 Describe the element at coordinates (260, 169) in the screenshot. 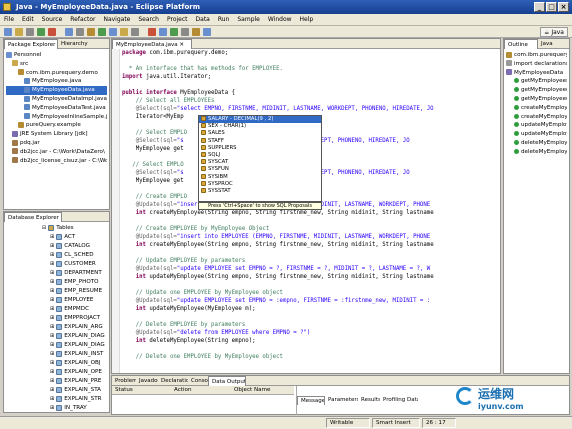

I see `content-assist-item: SYSFUN` at that location.